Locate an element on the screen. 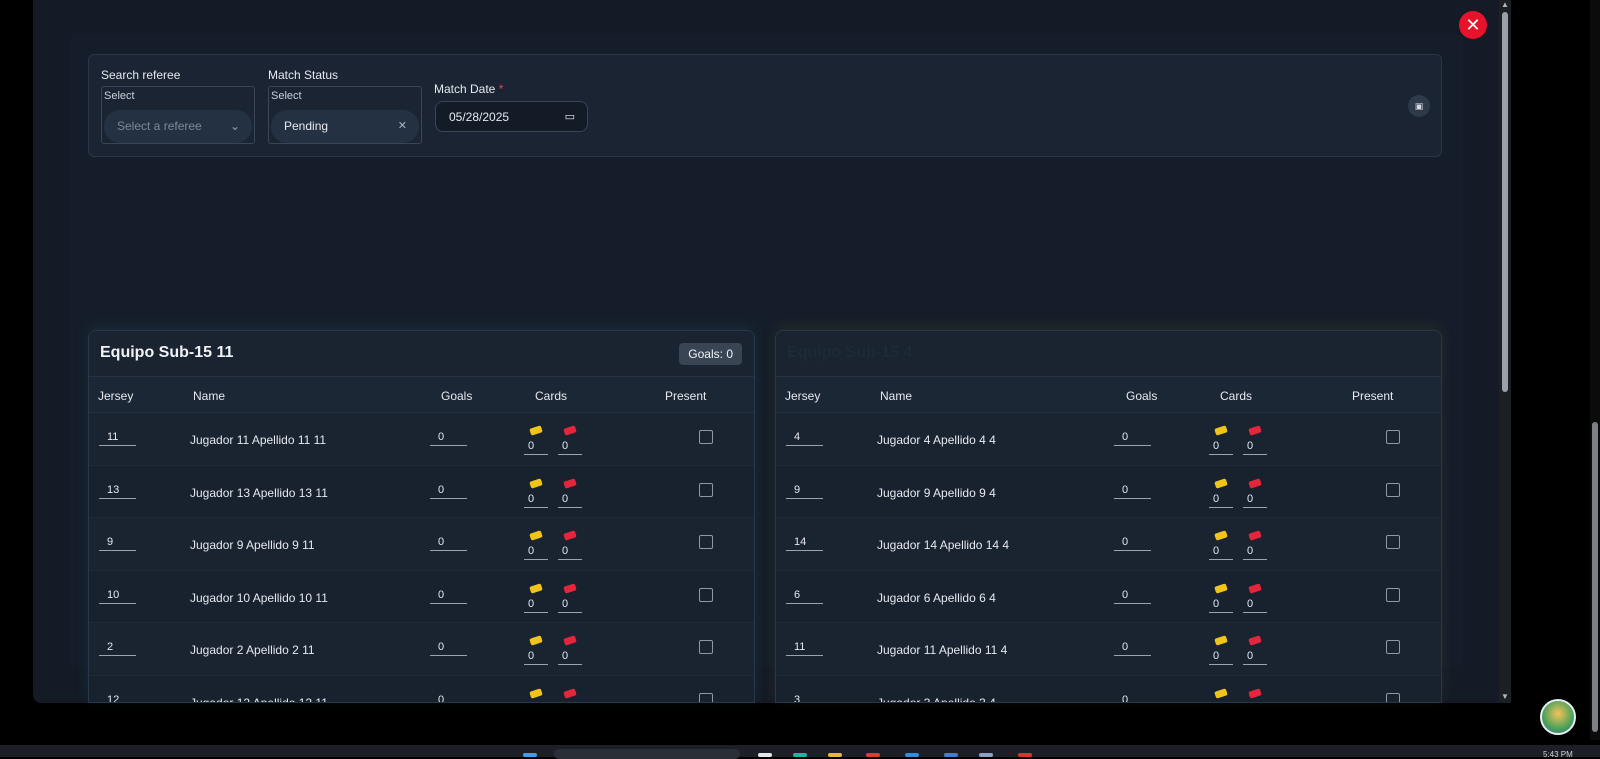 Image resolution: width=1600 pixels, height=759 pixels. player-name: Jugador 10 Apellido 10 11 is located at coordinates (259, 597).